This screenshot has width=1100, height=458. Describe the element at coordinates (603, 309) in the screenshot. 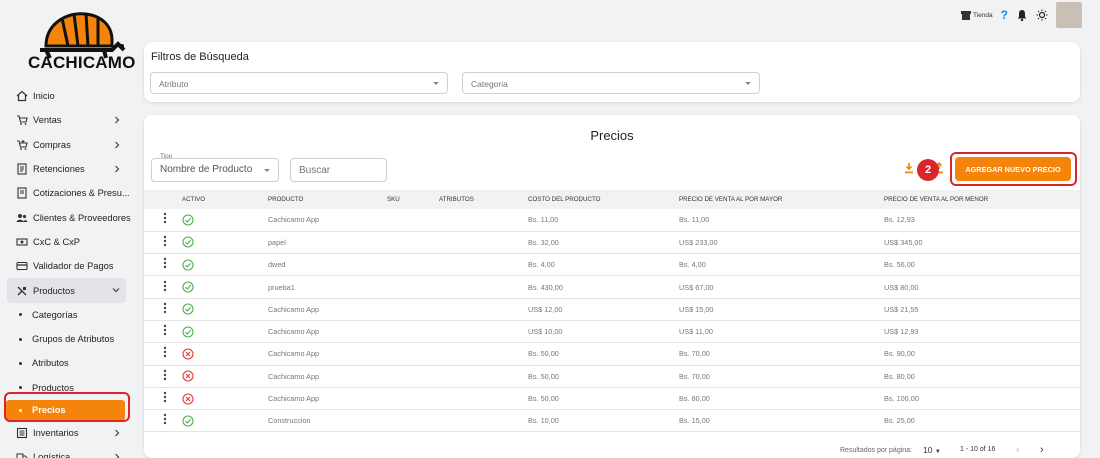

I see `cell-costo: US$ 12,00` at that location.